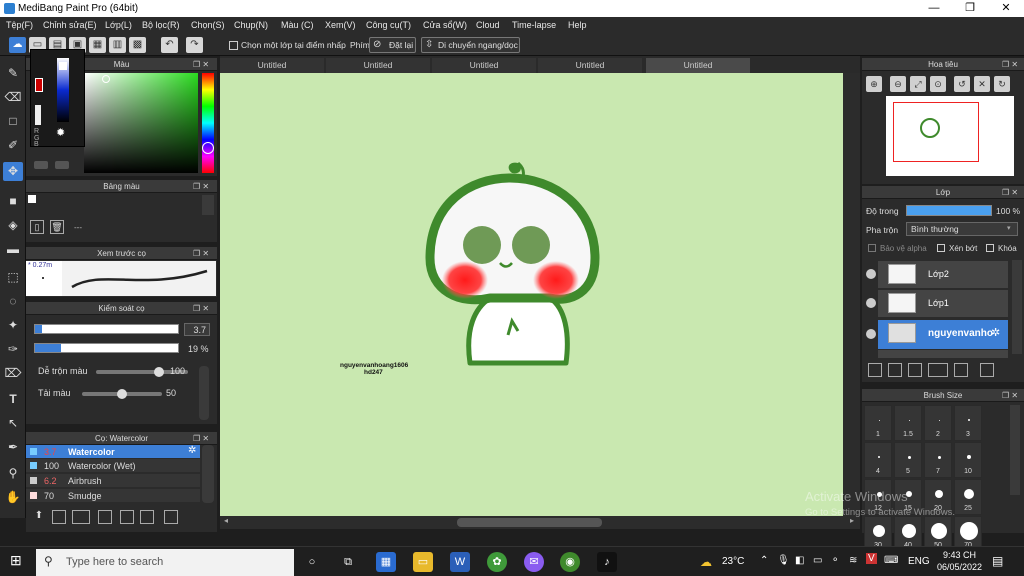  I want to click on palette-scrollbar, so click(208, 205).